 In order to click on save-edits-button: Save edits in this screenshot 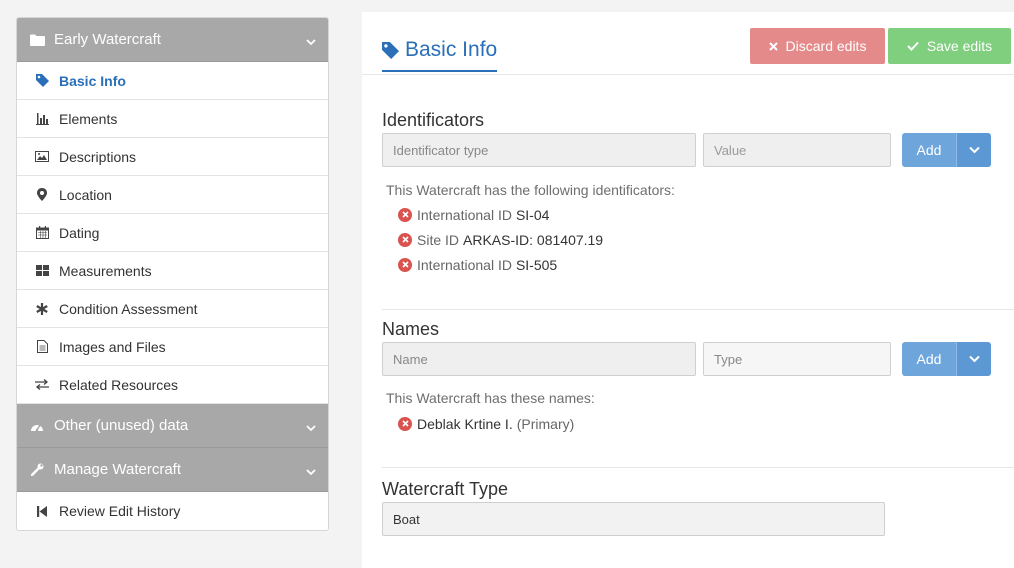, I will do `click(949, 46)`.